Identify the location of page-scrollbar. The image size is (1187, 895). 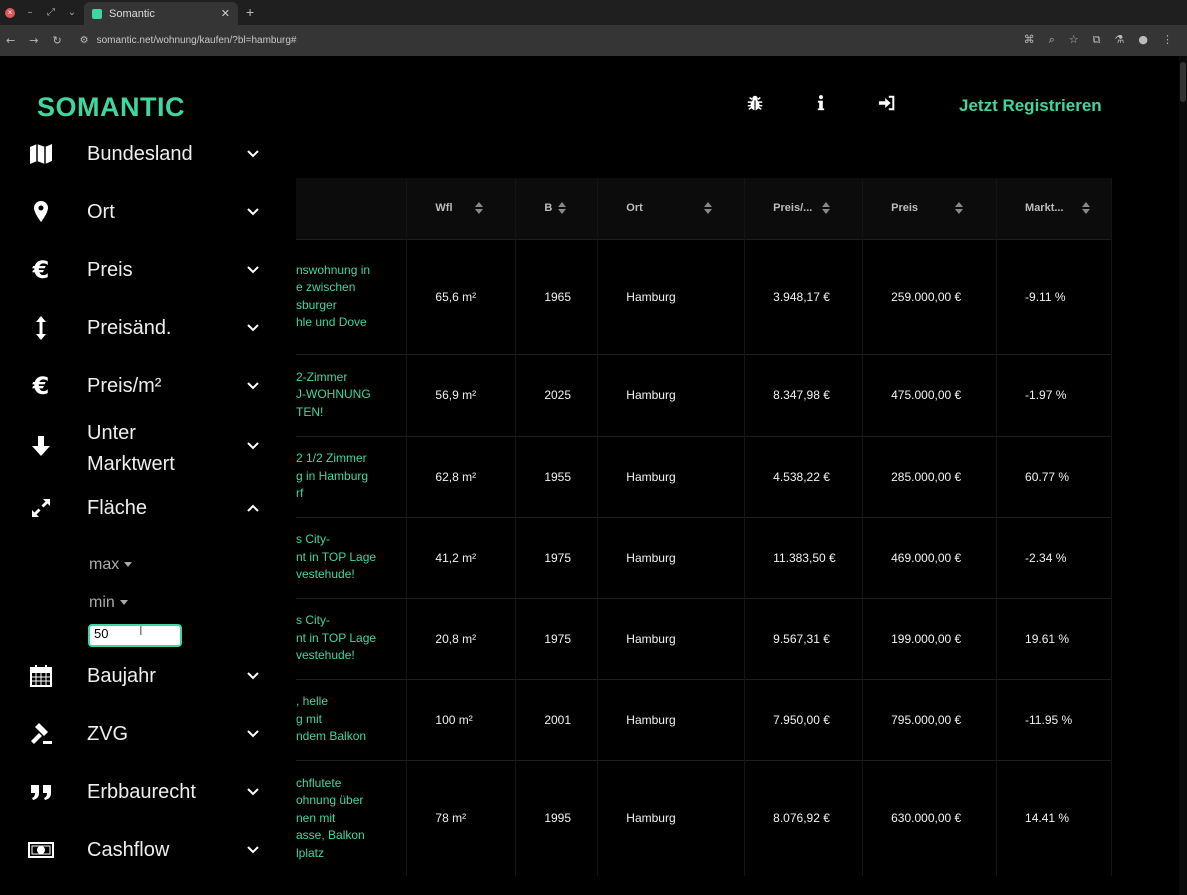
(1183, 475).